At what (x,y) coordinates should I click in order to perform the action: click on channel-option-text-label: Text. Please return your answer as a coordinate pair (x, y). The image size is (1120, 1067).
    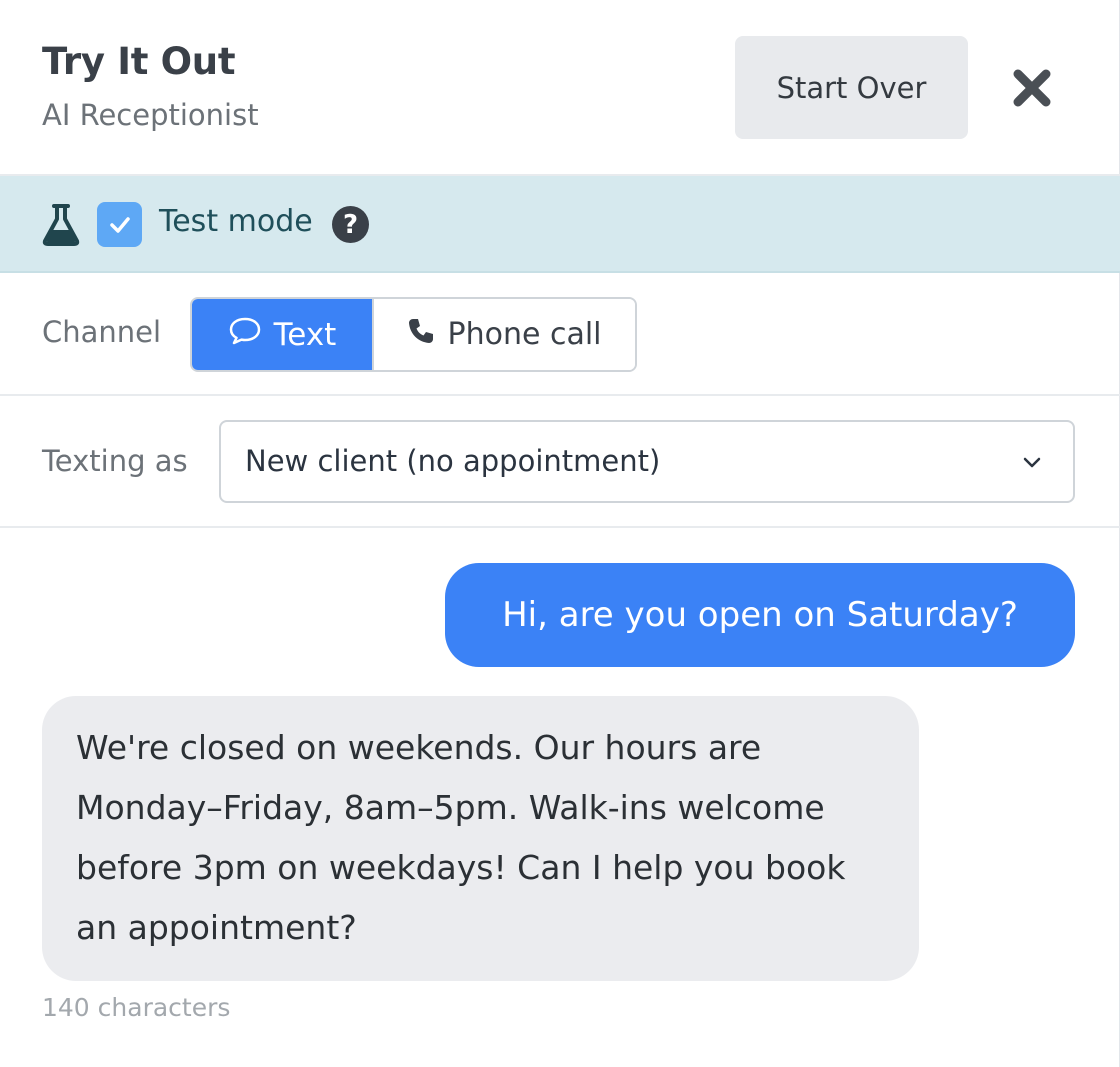
    Looking at the image, I should click on (305, 334).